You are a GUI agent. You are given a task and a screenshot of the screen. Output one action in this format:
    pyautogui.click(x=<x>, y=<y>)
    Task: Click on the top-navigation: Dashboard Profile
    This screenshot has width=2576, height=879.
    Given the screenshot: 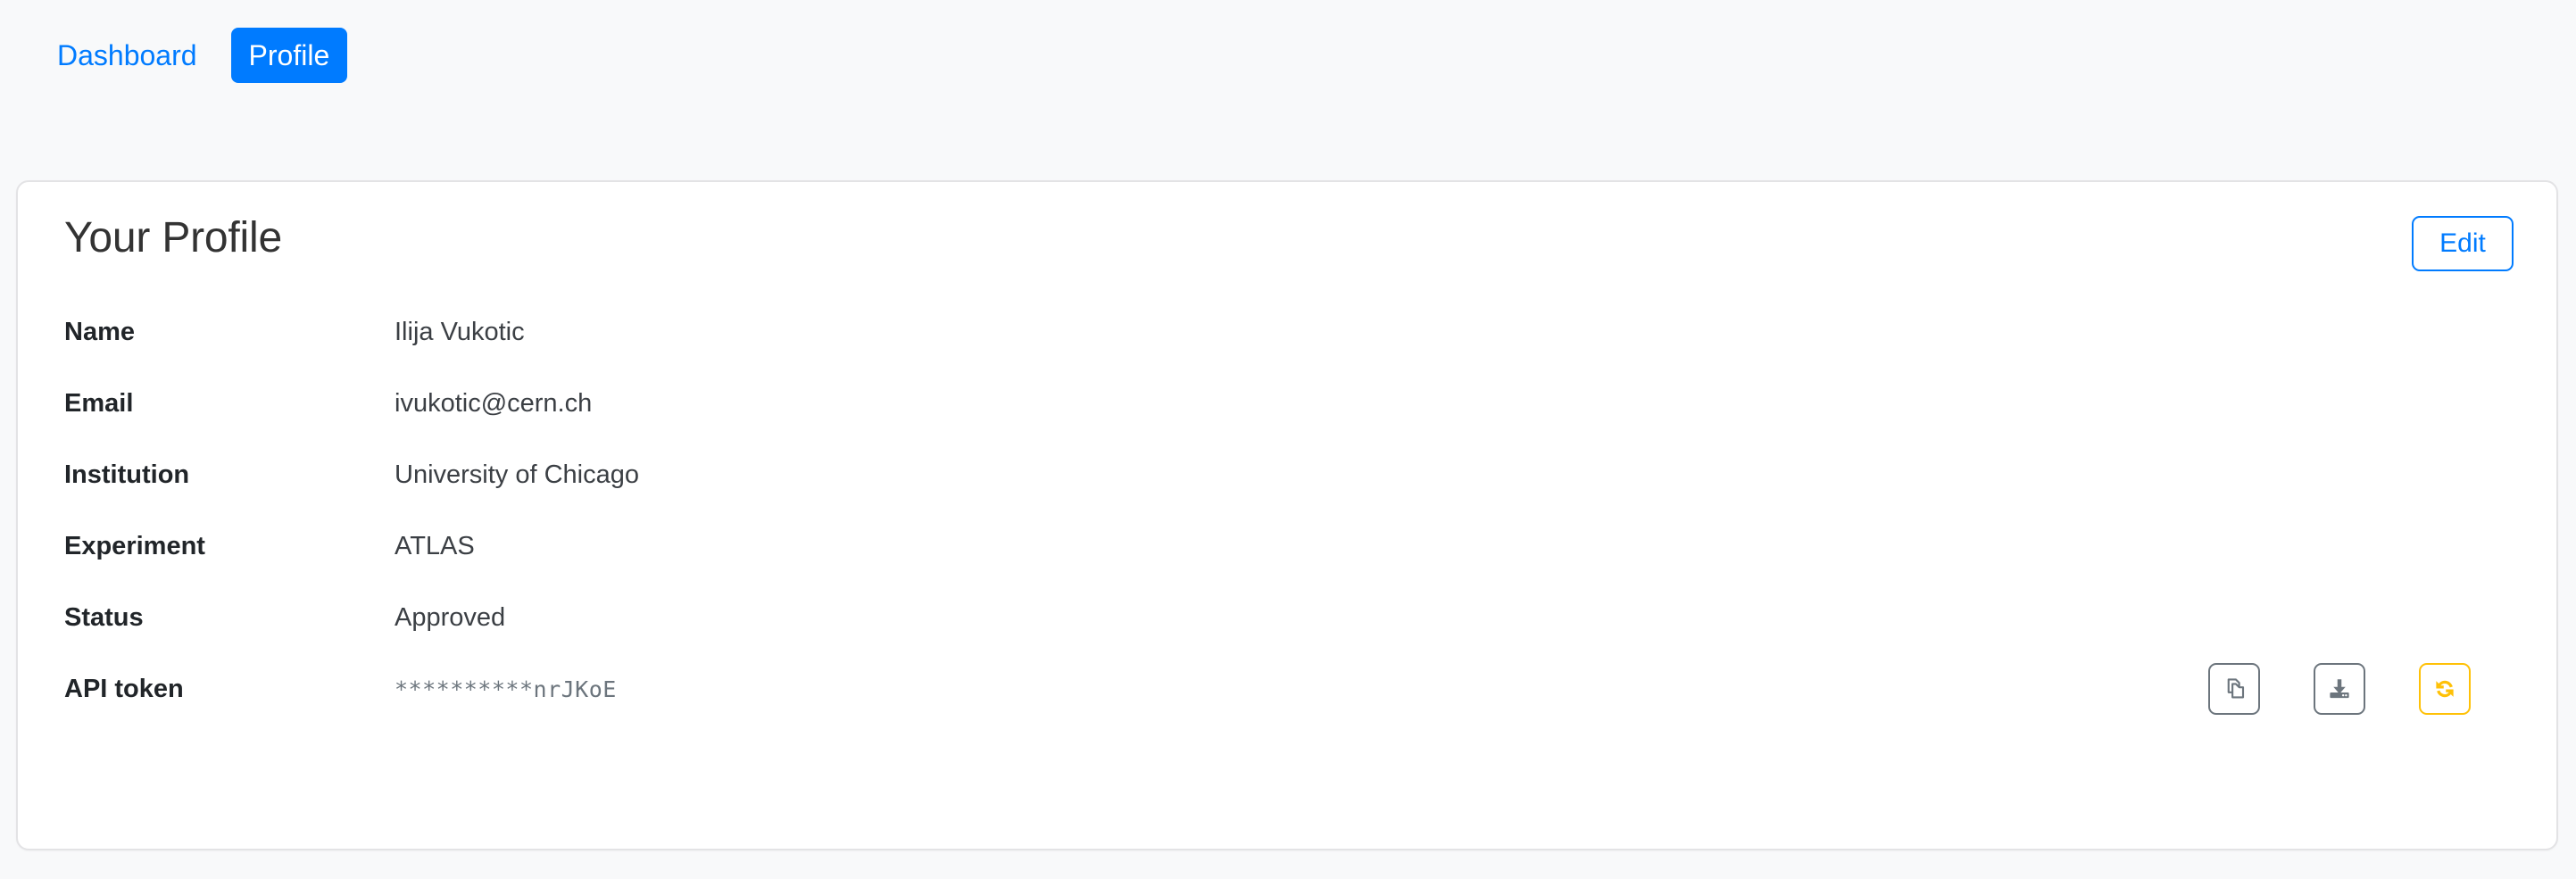 What is the action you would take?
    pyautogui.click(x=1288, y=46)
    